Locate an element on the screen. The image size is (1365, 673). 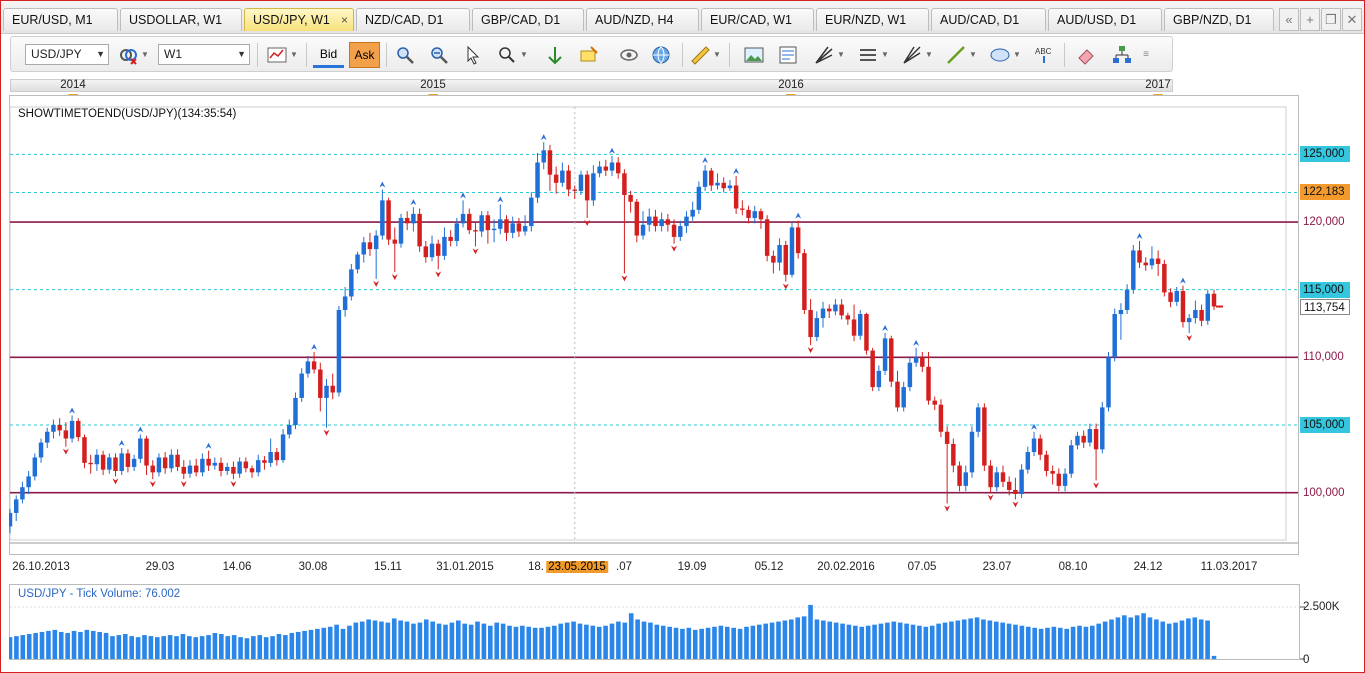
timeframe-select: W1 ▼ is located at coordinates (204, 54).